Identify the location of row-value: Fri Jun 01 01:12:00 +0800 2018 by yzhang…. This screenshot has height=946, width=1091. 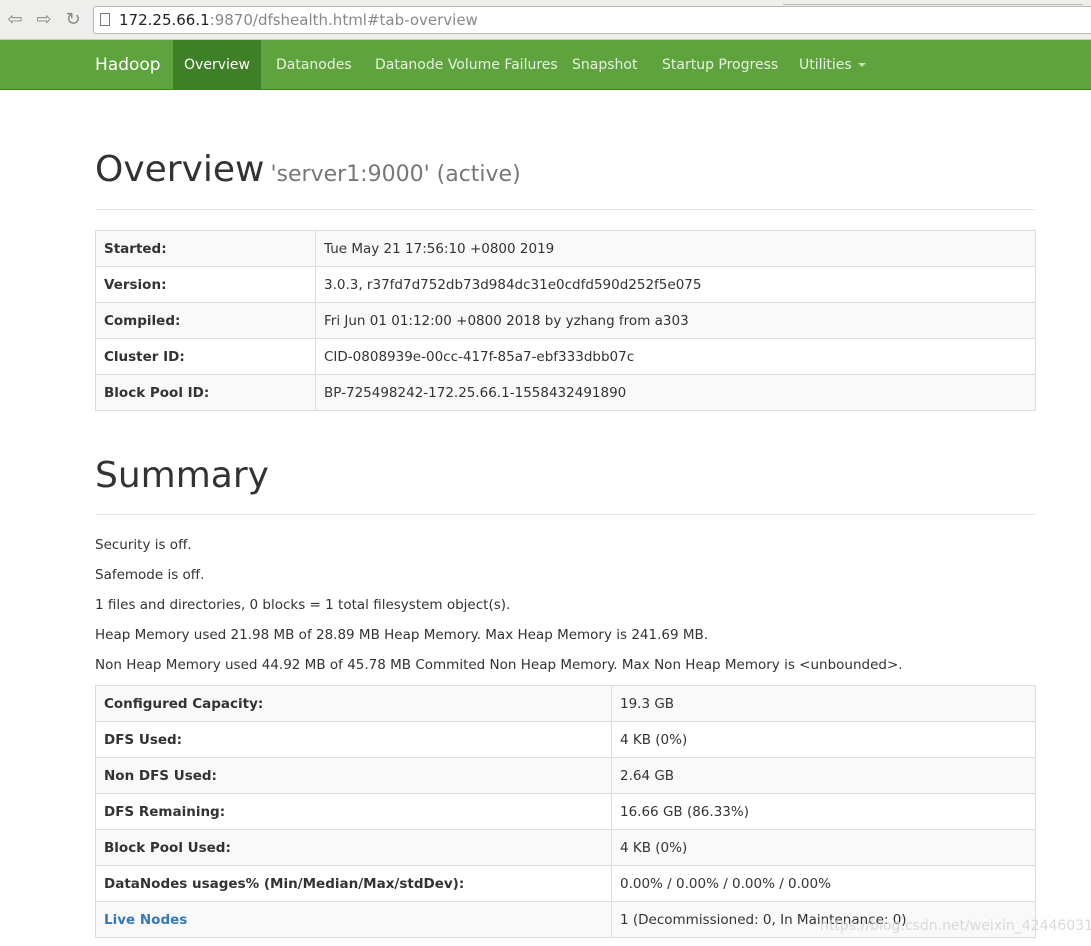
(675, 320).